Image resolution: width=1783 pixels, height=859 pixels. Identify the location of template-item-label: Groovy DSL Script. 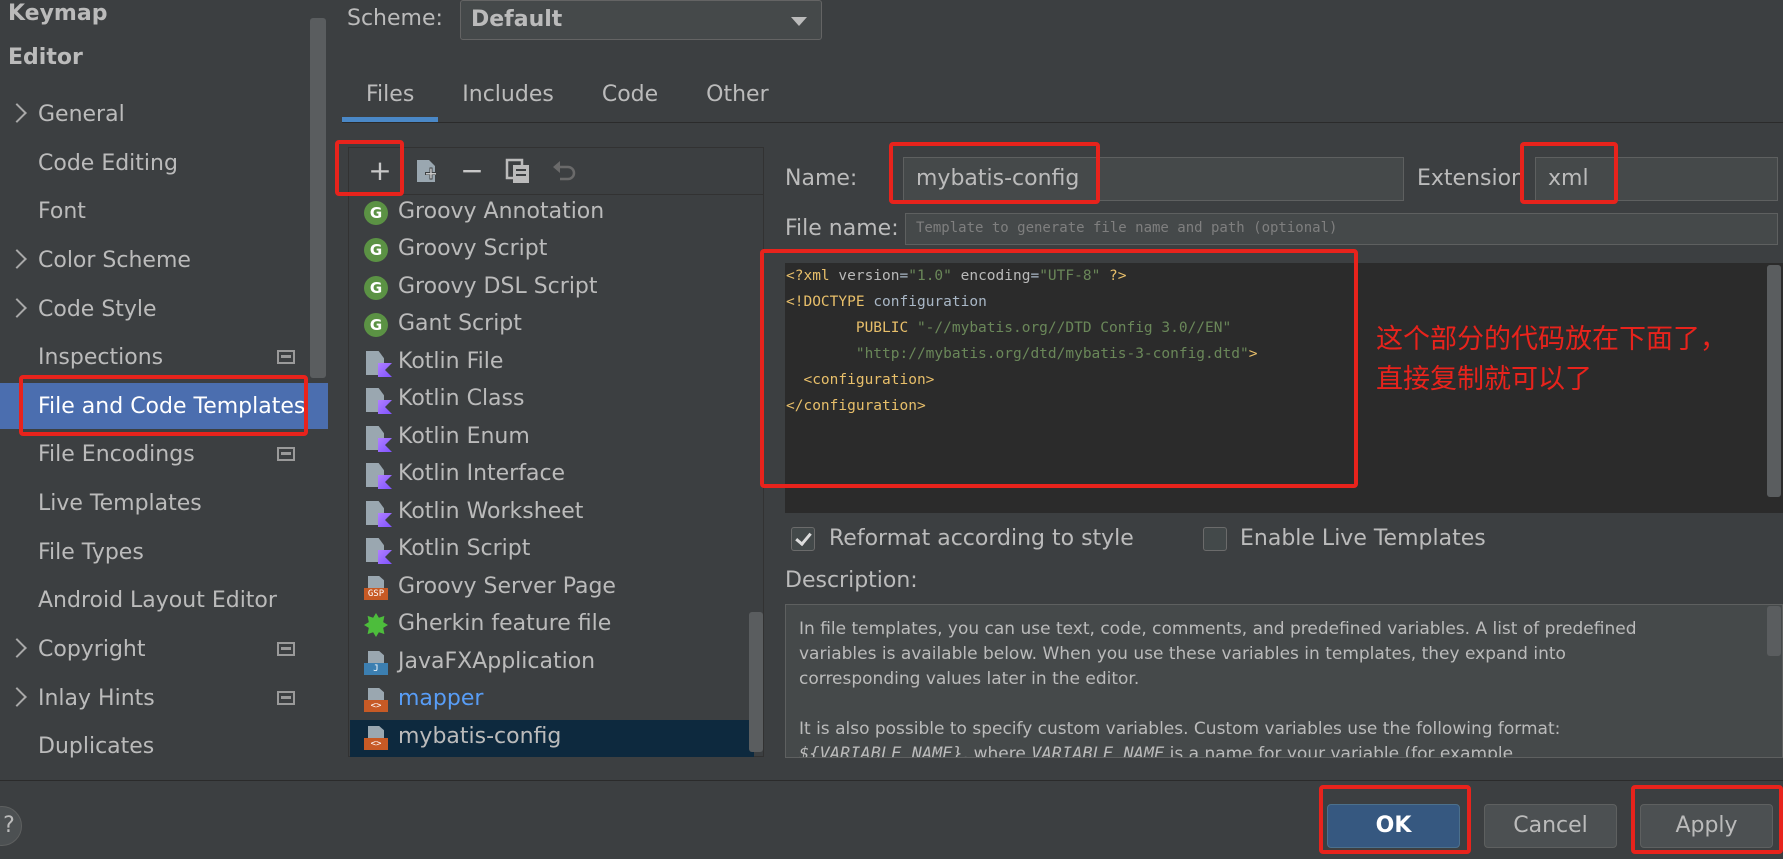
(498, 286).